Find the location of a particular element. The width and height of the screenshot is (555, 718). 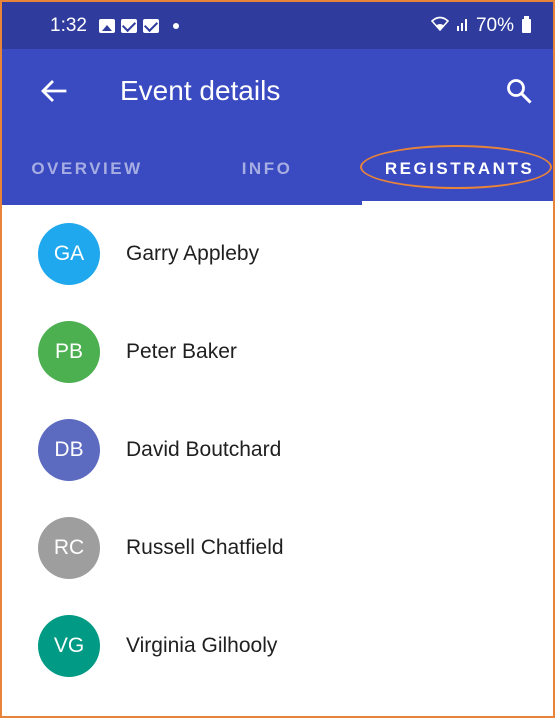

status-left: 1:32 is located at coordinates (114, 26).